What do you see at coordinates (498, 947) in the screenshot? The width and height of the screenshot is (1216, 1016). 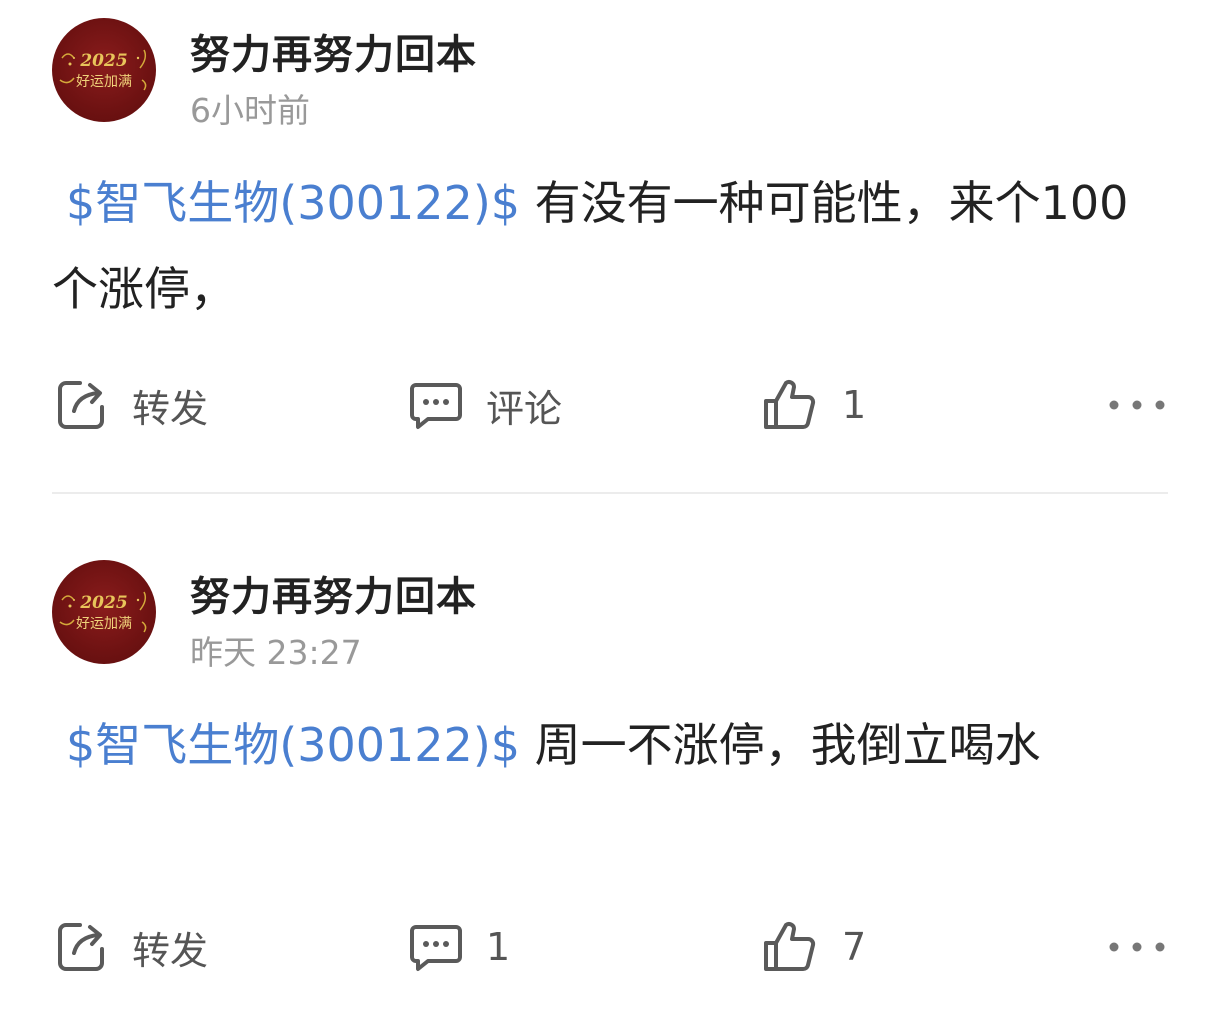 I see `comment-count: 1` at bounding box center [498, 947].